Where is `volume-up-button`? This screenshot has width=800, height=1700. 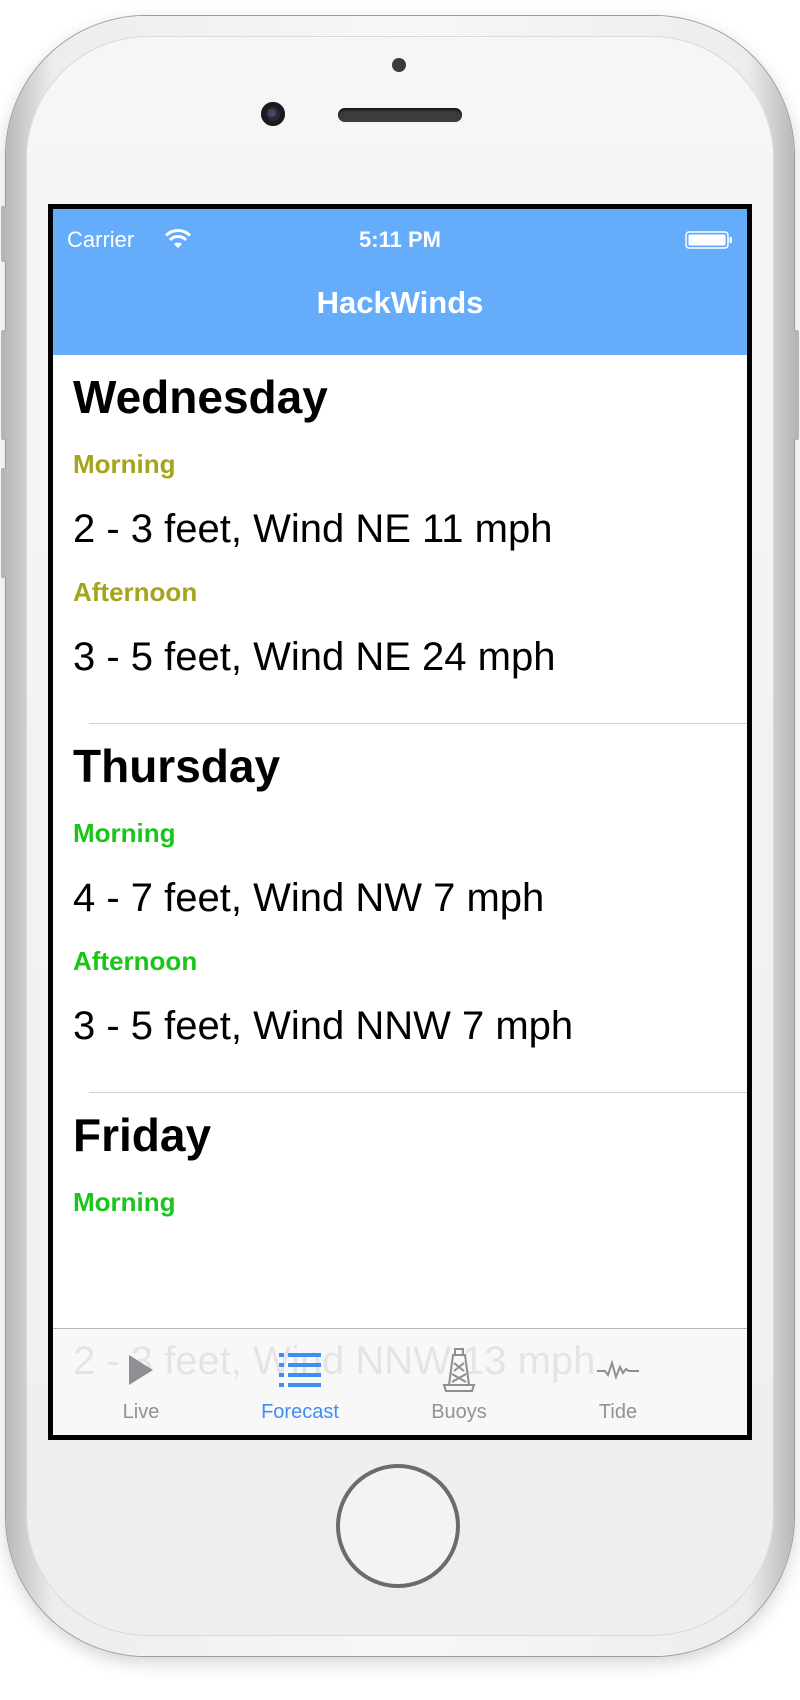
volume-up-button is located at coordinates (3, 385).